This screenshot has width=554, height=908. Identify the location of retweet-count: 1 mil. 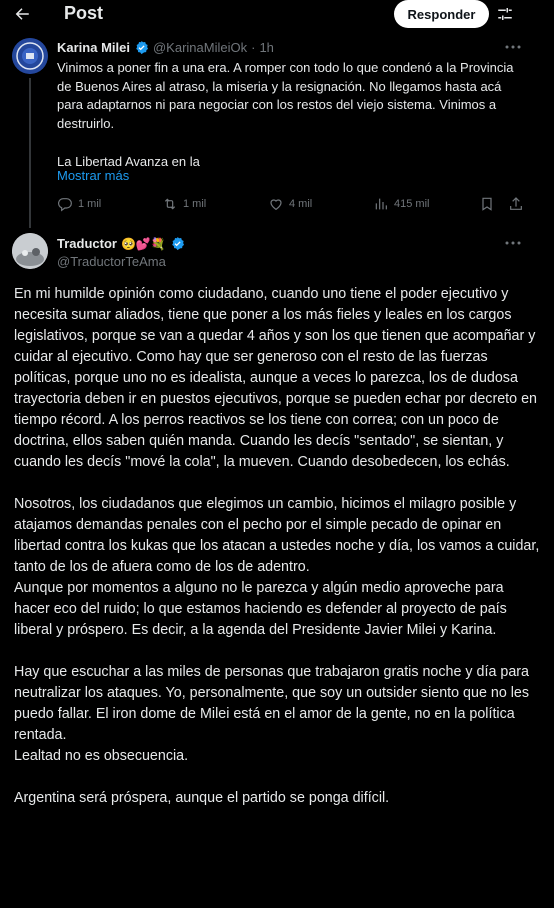
(195, 204).